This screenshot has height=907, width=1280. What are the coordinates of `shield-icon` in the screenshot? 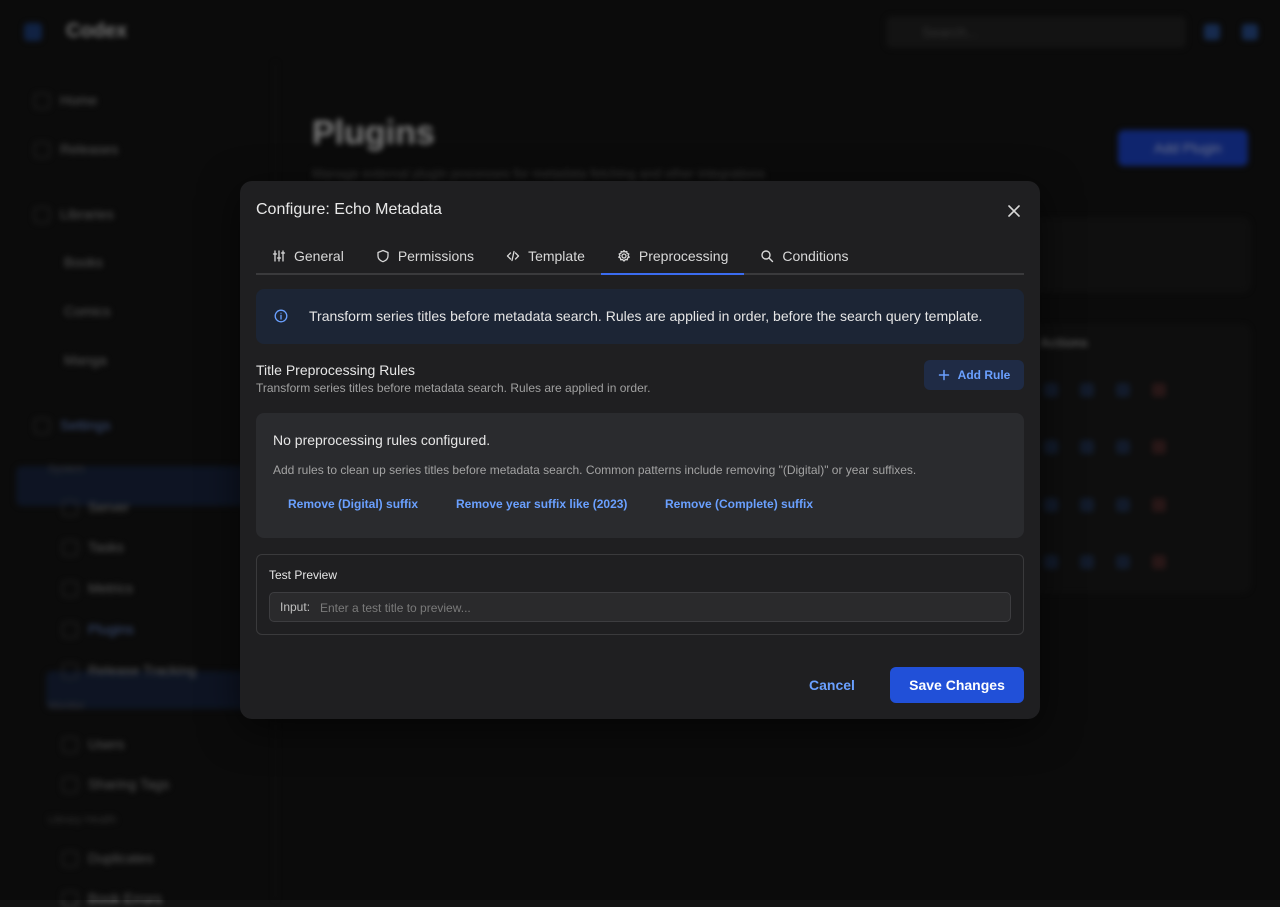 It's located at (383, 256).